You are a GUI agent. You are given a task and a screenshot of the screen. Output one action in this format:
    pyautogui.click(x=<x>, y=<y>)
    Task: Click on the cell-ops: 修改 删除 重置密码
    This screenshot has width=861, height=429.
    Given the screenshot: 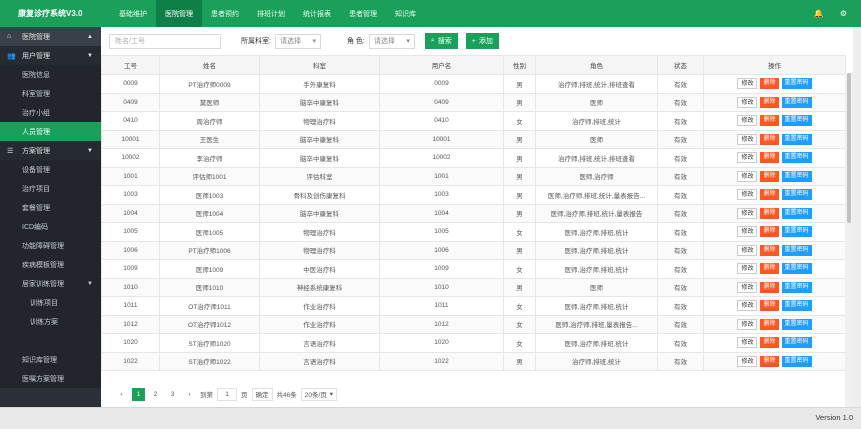 What is the action you would take?
    pyautogui.click(x=774, y=269)
    